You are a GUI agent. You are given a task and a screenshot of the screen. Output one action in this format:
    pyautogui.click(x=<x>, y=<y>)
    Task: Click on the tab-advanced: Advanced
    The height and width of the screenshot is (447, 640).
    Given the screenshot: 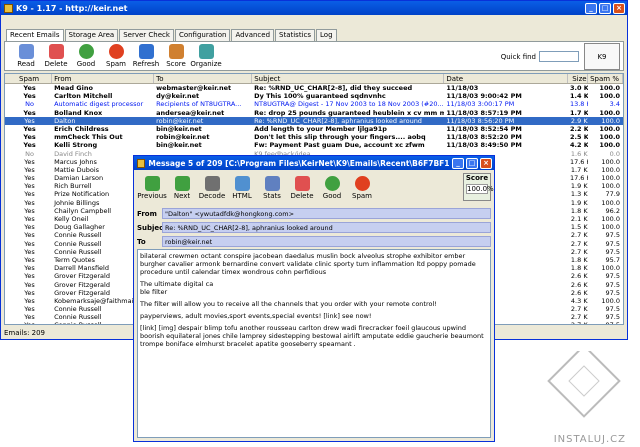 What is the action you would take?
    pyautogui.click(x=253, y=35)
    